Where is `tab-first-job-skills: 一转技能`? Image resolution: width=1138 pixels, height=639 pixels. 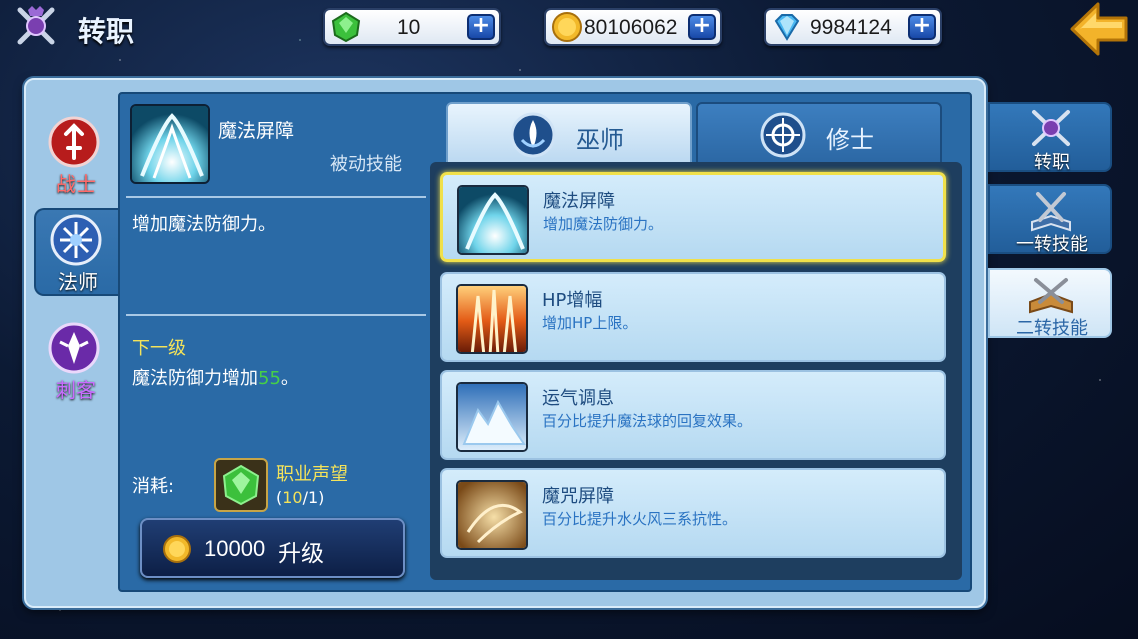 tab-first-job-skills: 一转技能 is located at coordinates (1050, 219).